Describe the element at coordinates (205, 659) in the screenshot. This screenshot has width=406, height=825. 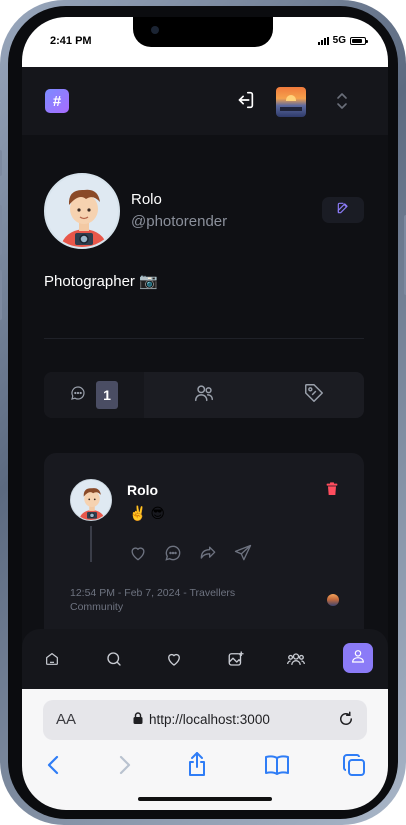
I see `bottom-nav` at that location.